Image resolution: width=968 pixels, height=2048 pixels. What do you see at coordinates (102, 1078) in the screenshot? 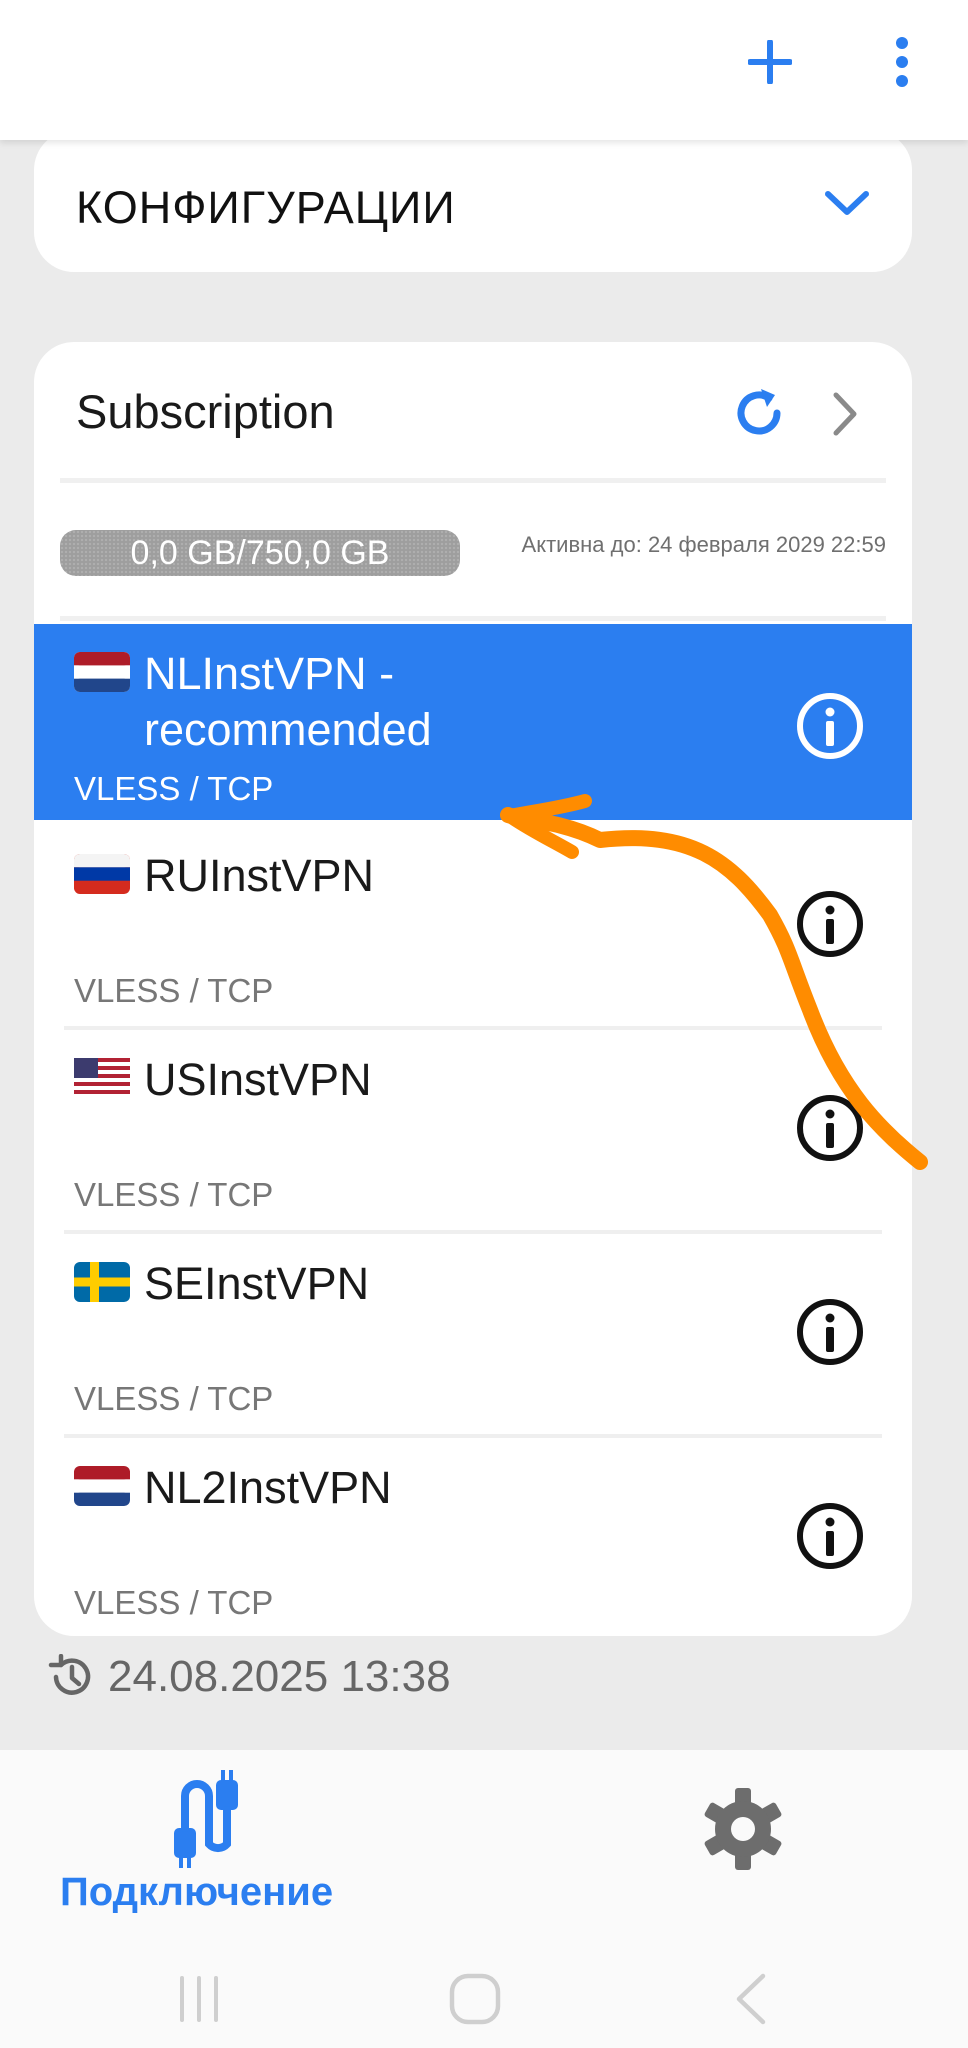
I see `flag-us-icon` at bounding box center [102, 1078].